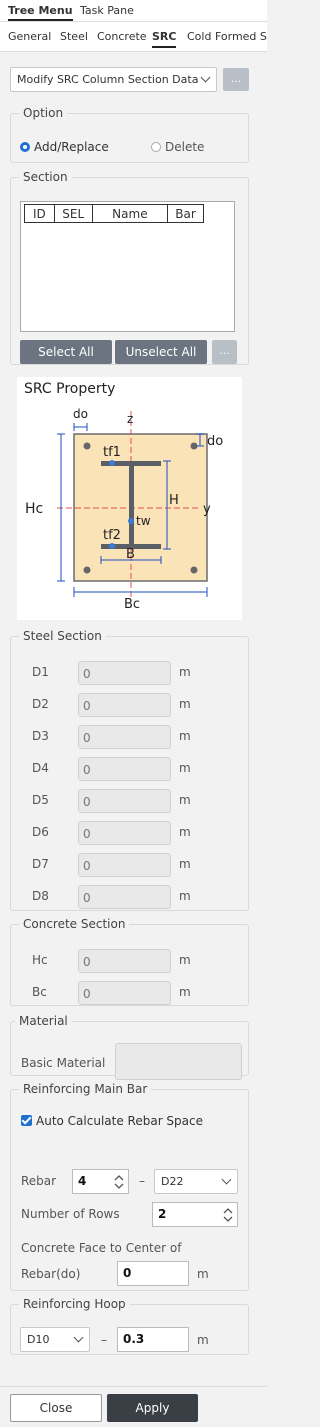  What do you see at coordinates (196, 1181) in the screenshot?
I see `rebar-size-select: D22` at bounding box center [196, 1181].